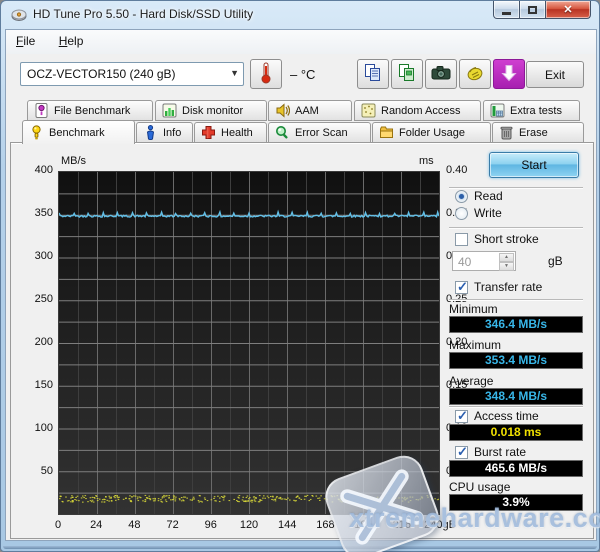  I want to click on tab-health: Health, so click(230, 132).